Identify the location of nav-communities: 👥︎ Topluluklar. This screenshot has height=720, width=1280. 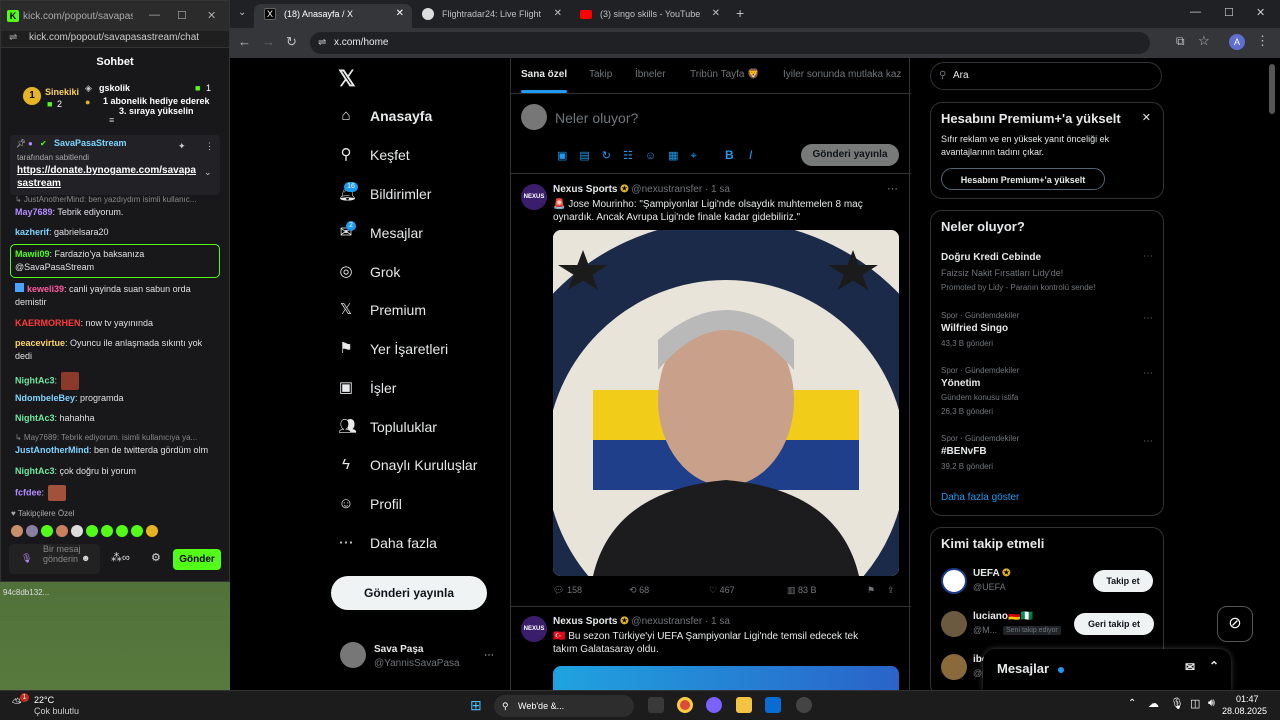
(387, 427).